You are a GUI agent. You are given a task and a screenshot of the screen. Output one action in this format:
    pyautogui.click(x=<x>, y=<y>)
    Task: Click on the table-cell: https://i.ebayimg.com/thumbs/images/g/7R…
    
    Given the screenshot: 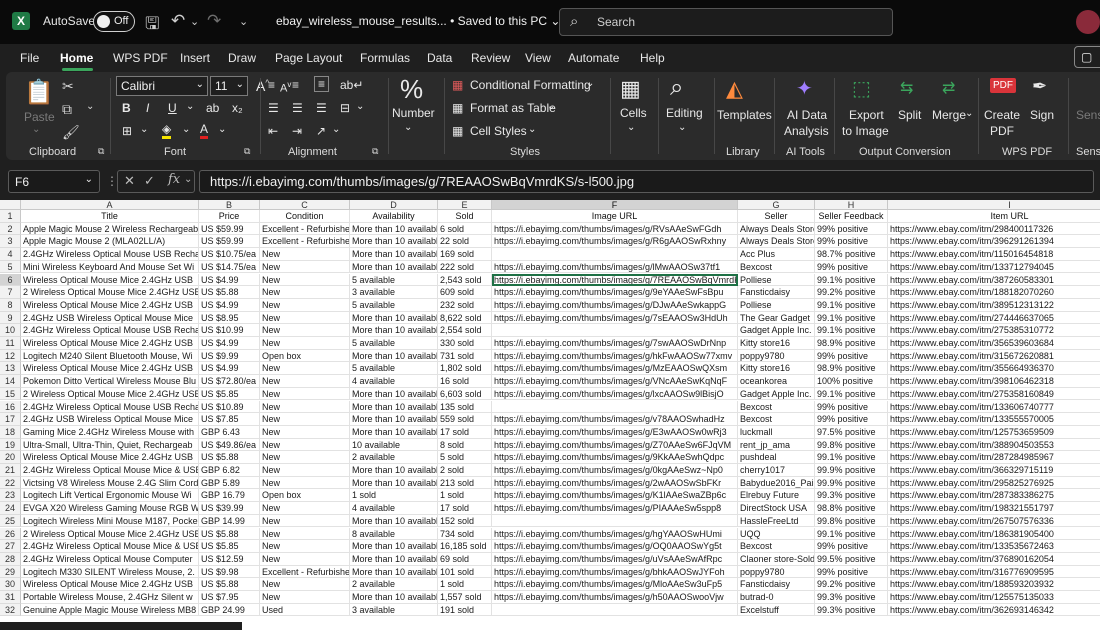 What is the action you would take?
    pyautogui.click(x=615, y=280)
    